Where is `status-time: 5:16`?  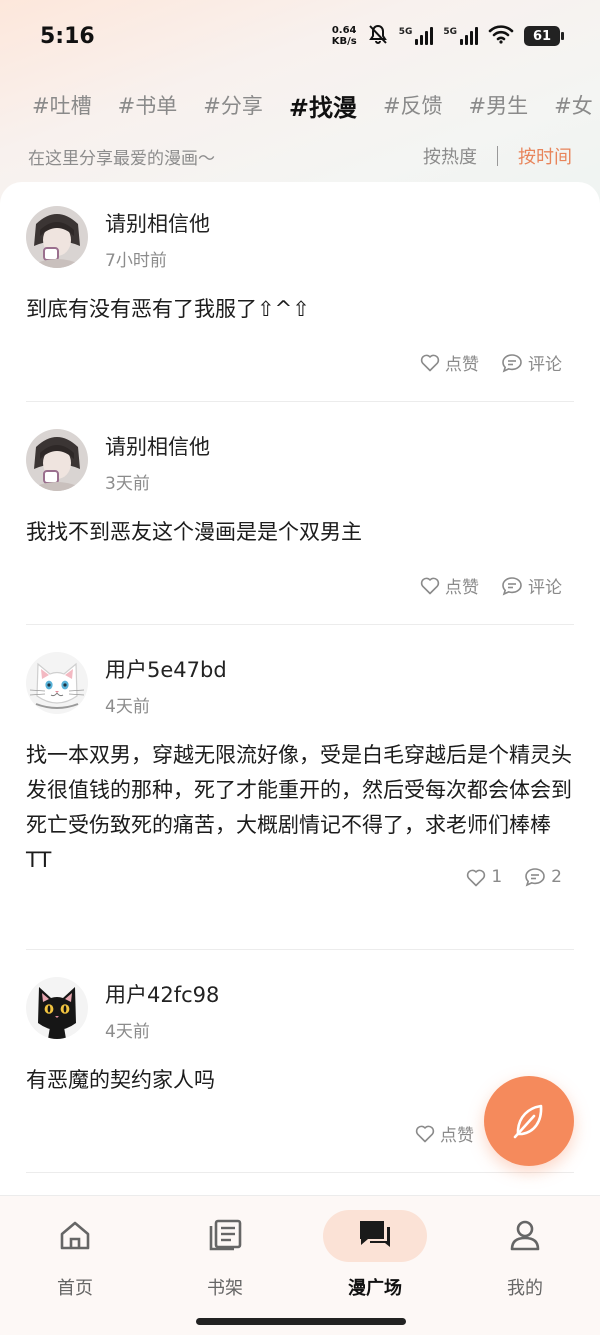
status-time: 5:16 is located at coordinates (67, 36).